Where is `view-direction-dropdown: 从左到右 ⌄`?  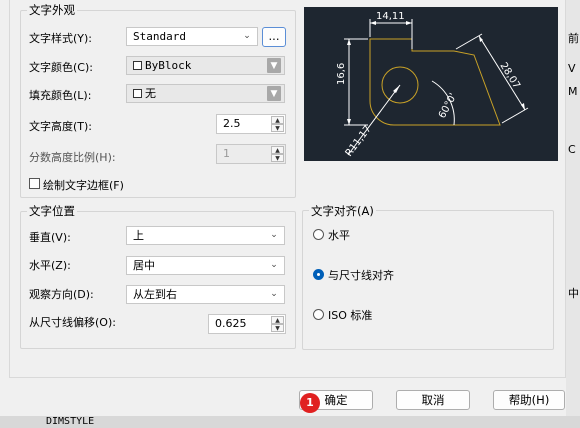 view-direction-dropdown: 从左到右 ⌄ is located at coordinates (205, 294).